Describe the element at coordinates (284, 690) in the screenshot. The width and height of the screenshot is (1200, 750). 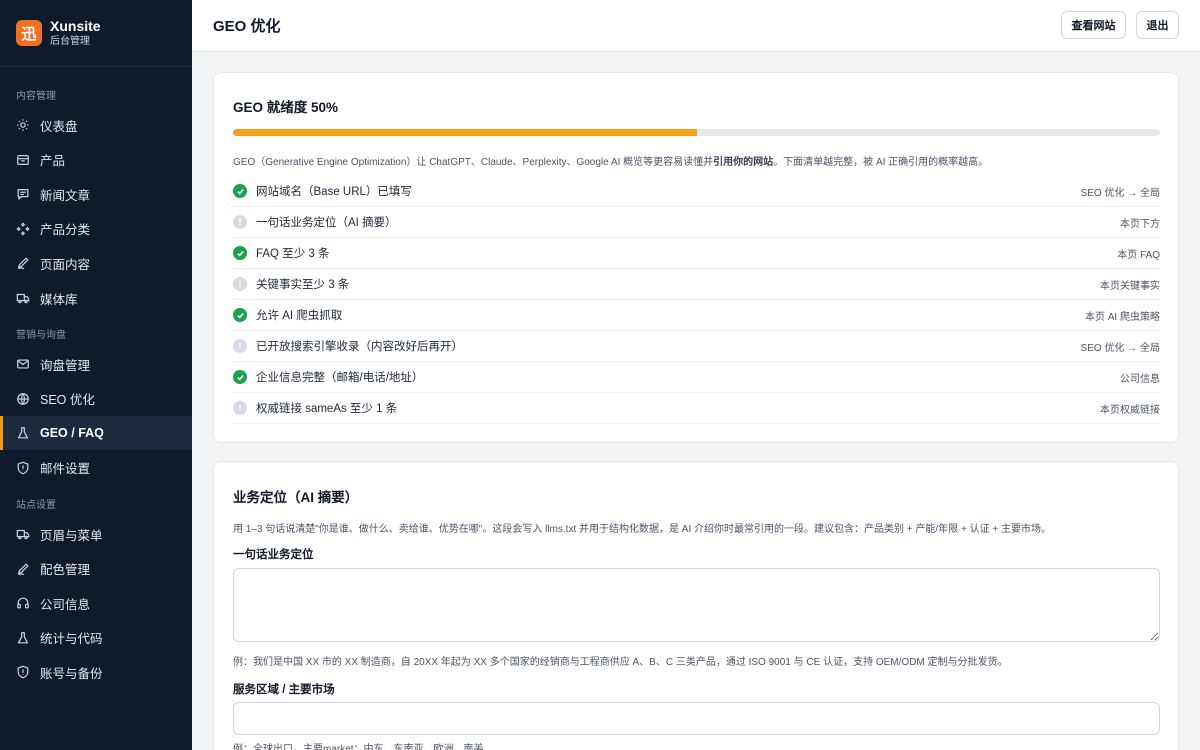
I see `service-region-label: 服务区域 / 主要市场` at that location.